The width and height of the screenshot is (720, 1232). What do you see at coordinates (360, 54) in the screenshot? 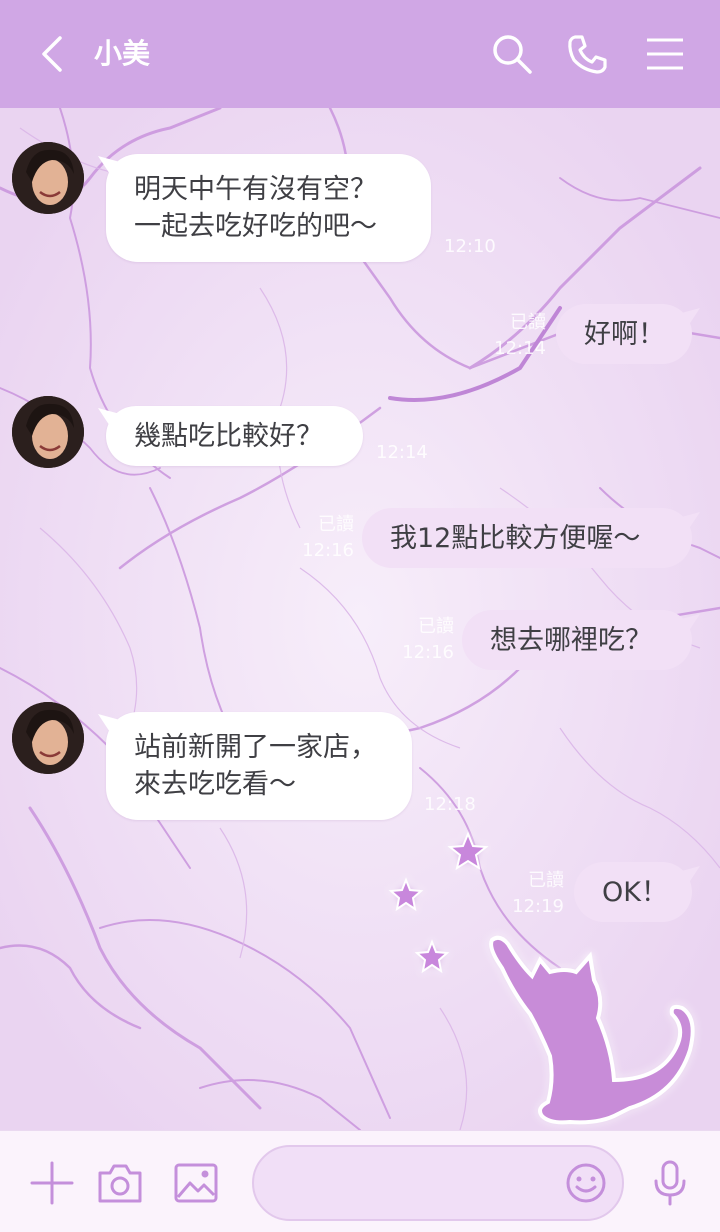
I see `chat-header: 小美` at bounding box center [360, 54].